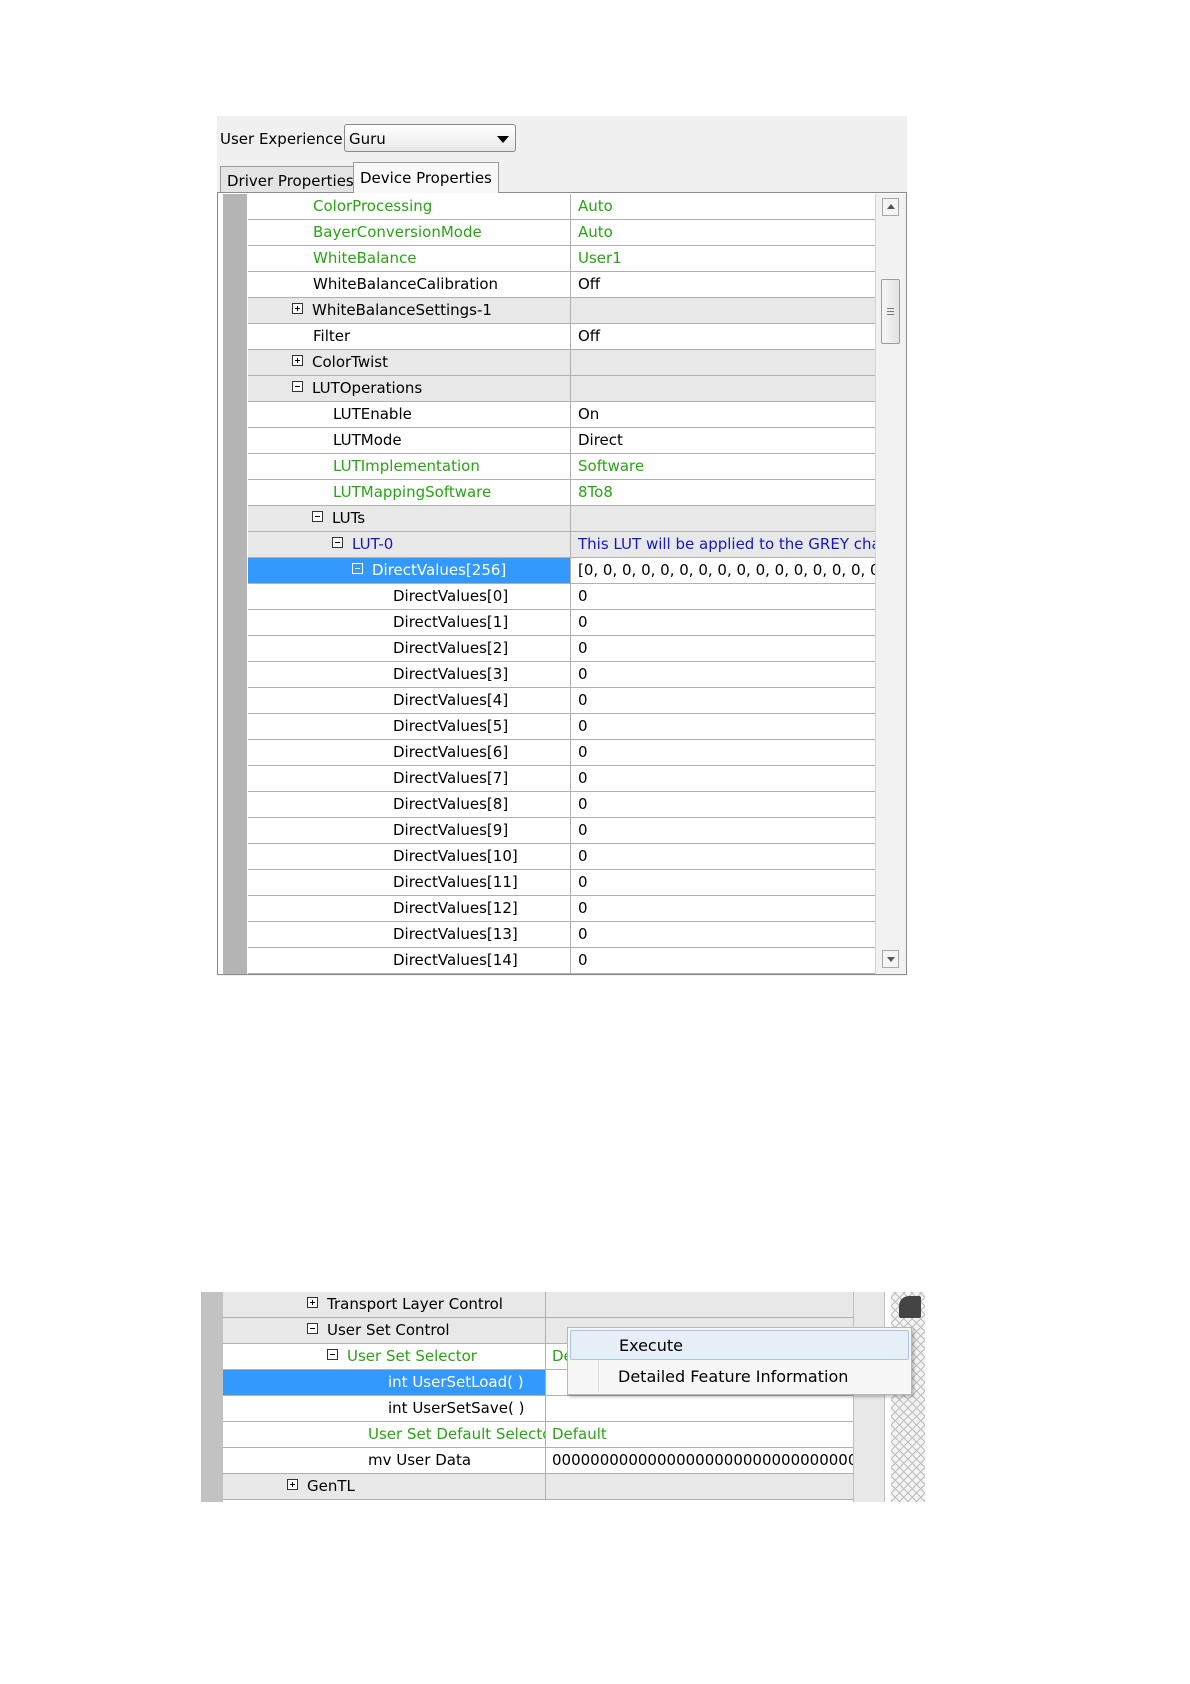 The width and height of the screenshot is (1190, 1684). Describe the element at coordinates (561, 753) in the screenshot. I see `property-row-directvalues-6: DirectValues[6] 0` at that location.